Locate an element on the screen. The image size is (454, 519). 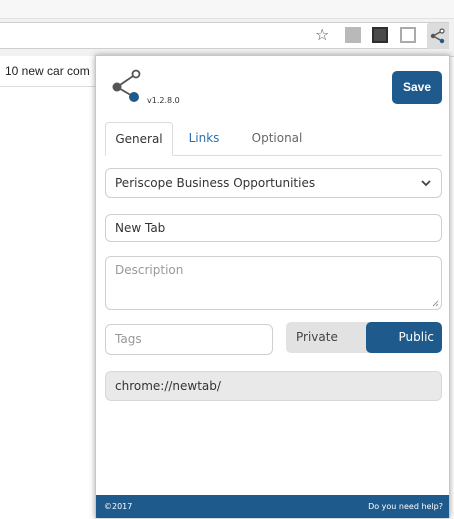
periscope-logo is located at coordinates (126, 85).